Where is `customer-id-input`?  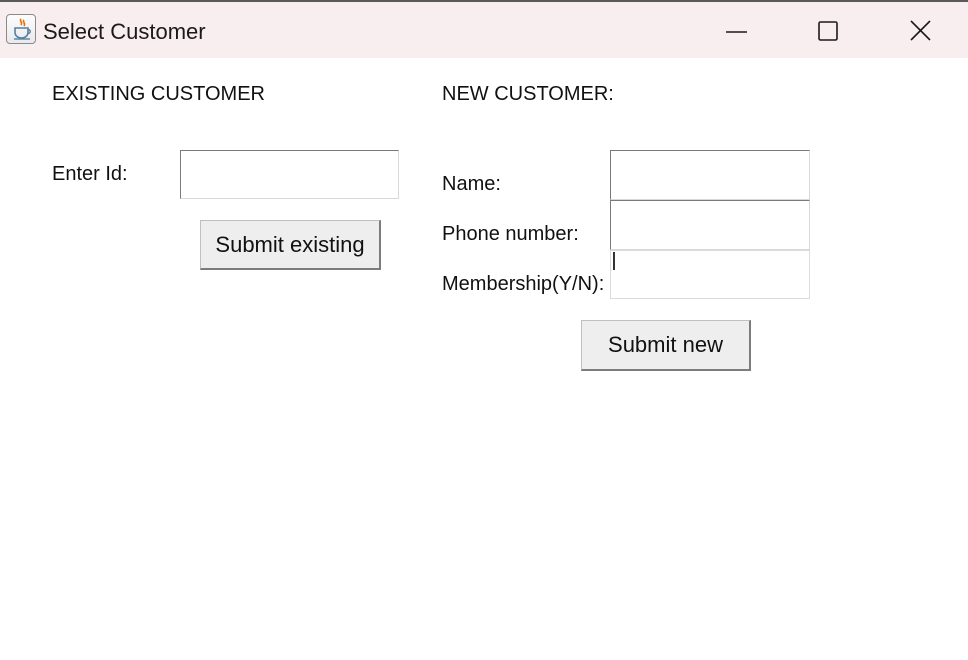
customer-id-input is located at coordinates (289, 174).